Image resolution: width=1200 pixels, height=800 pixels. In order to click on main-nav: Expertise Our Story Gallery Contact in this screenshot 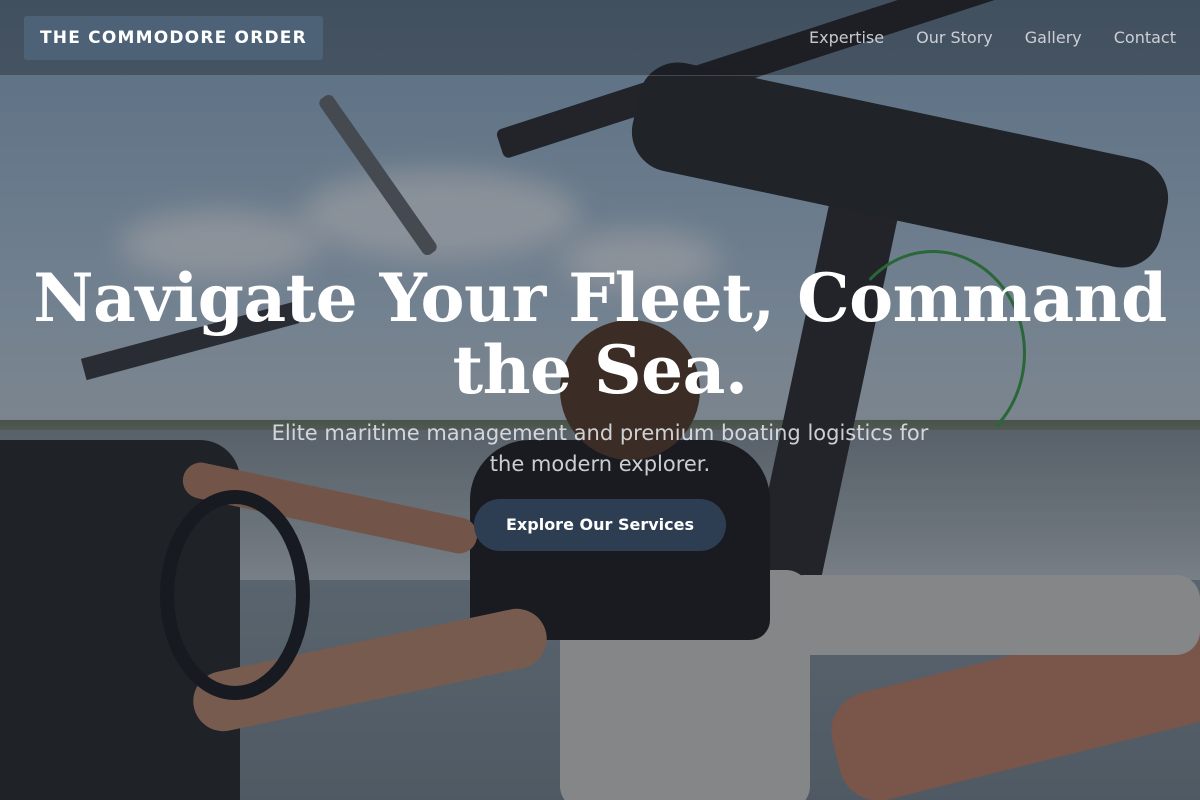, I will do `click(992, 38)`.